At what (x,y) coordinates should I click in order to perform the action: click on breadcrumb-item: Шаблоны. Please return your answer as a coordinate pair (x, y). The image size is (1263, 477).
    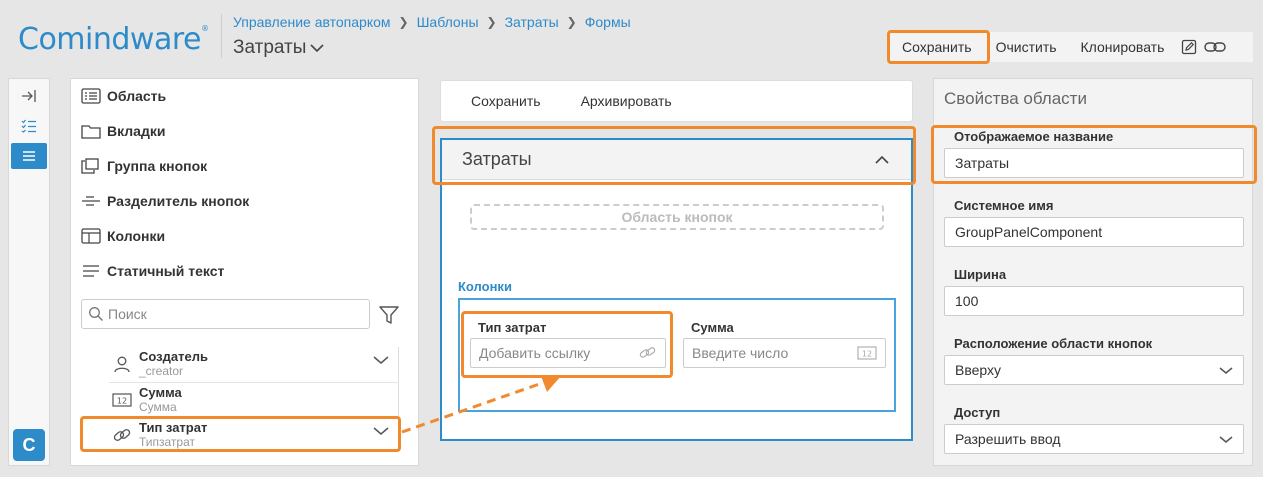
    Looking at the image, I should click on (448, 22).